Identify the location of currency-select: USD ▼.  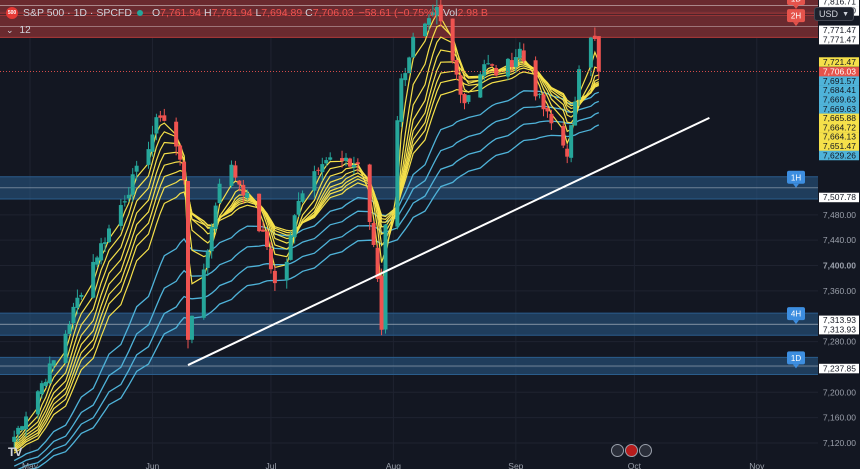
(834, 14).